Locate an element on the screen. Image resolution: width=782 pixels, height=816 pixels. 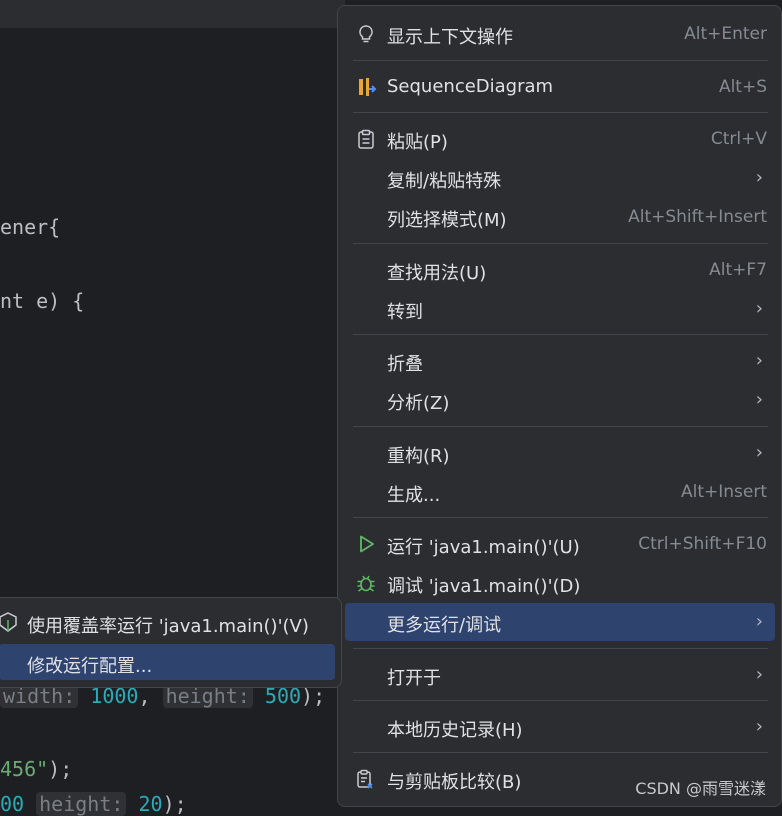
menu-item-debug: 调试 'java1.main()'(D) is located at coordinates (560, 583).